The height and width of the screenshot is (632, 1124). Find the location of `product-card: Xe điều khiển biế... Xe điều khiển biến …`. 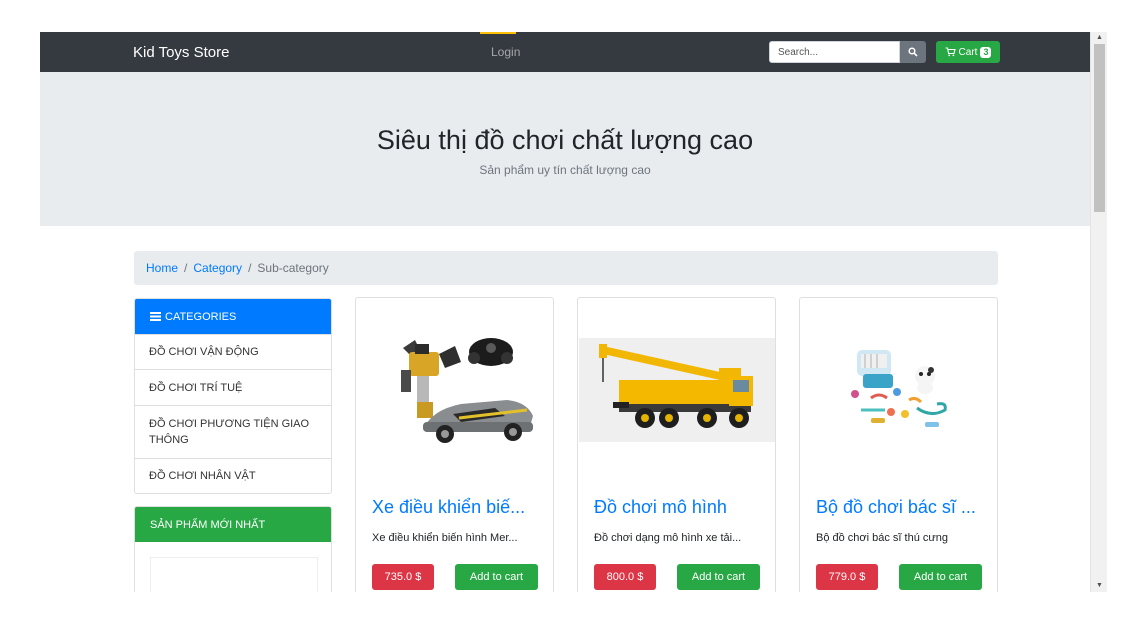

product-card: Xe điều khiển biế... Xe điều khiển biến … is located at coordinates (454, 444).